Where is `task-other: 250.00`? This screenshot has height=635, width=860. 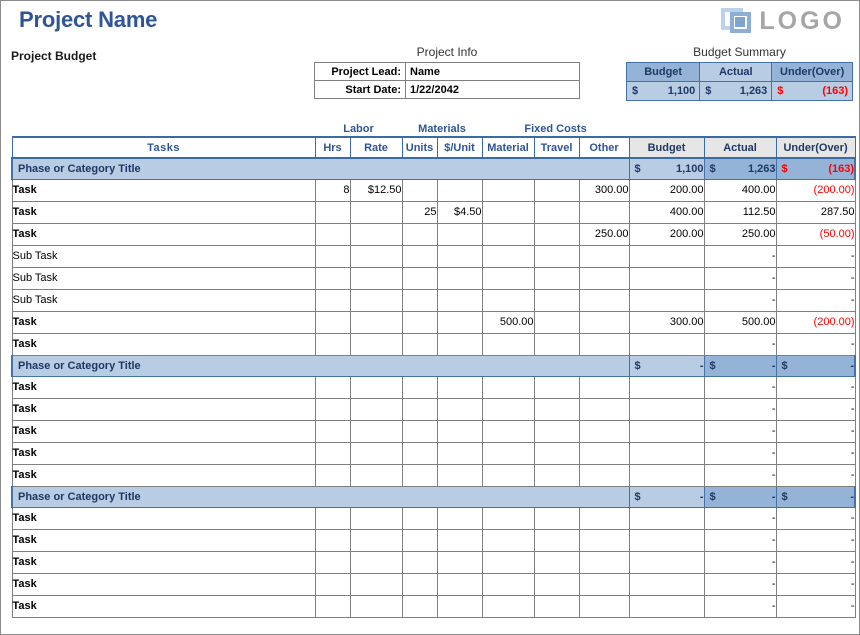
task-other: 250.00 is located at coordinates (604, 234).